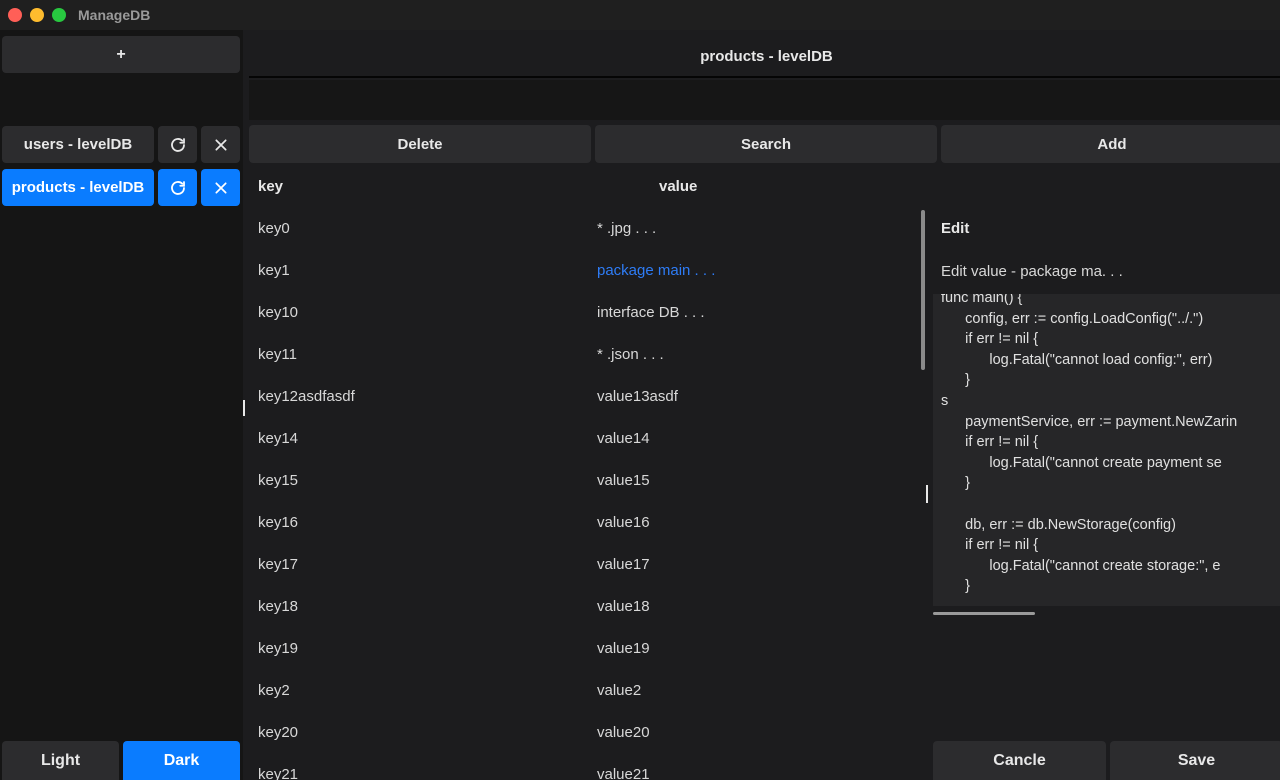 The height and width of the screenshot is (780, 1280). I want to click on list-item: key0 * .jpg . . ., so click(587, 229).